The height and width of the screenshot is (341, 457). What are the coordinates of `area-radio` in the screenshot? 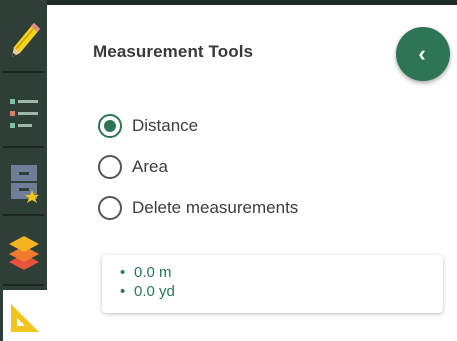 It's located at (110, 166).